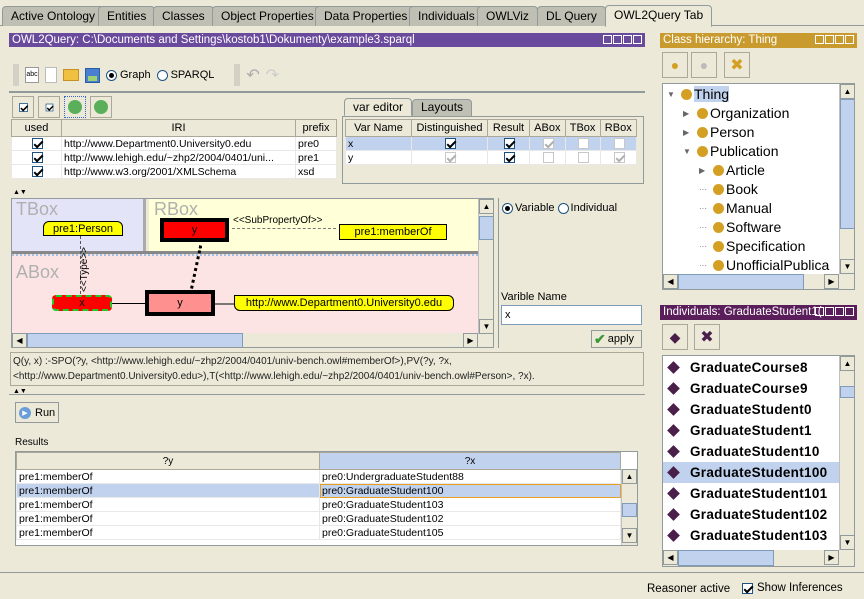  Describe the element at coordinates (174, 171) in the screenshot. I see `table-row: http://www.w3.org/2001/XMLSchema xsd` at that location.